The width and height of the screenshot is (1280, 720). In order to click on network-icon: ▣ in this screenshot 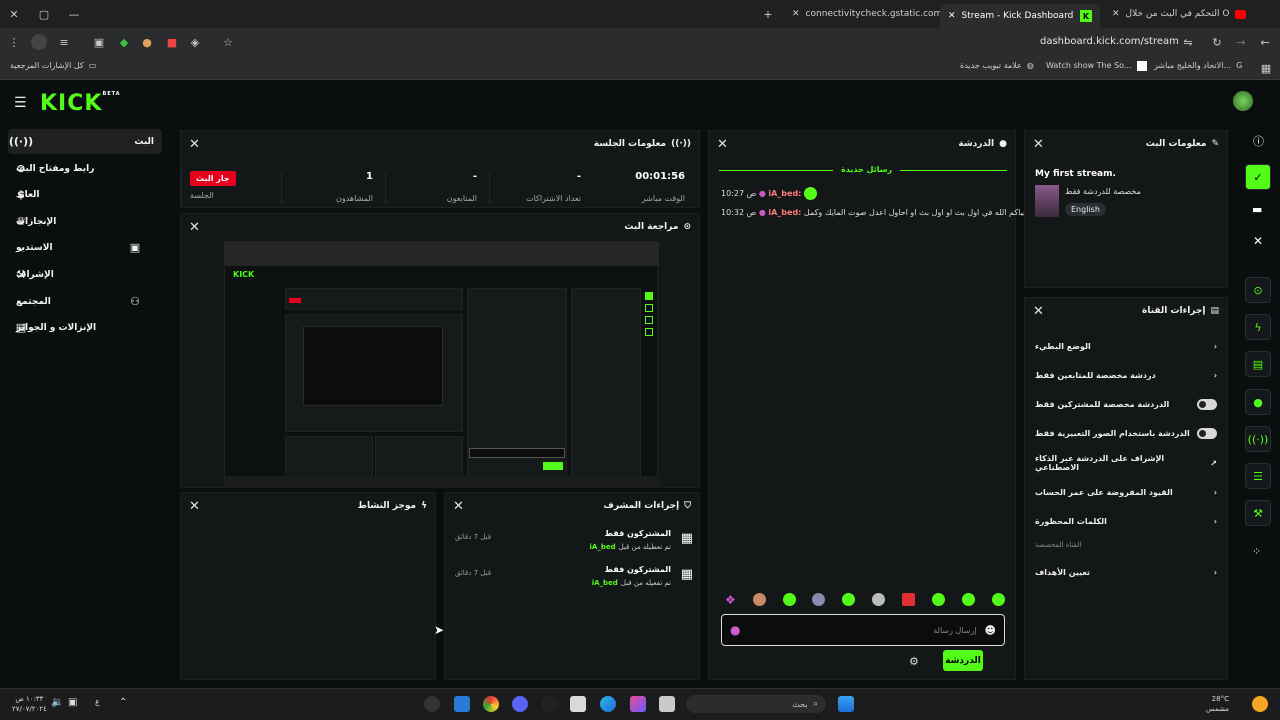, I will do `click(72, 702)`.